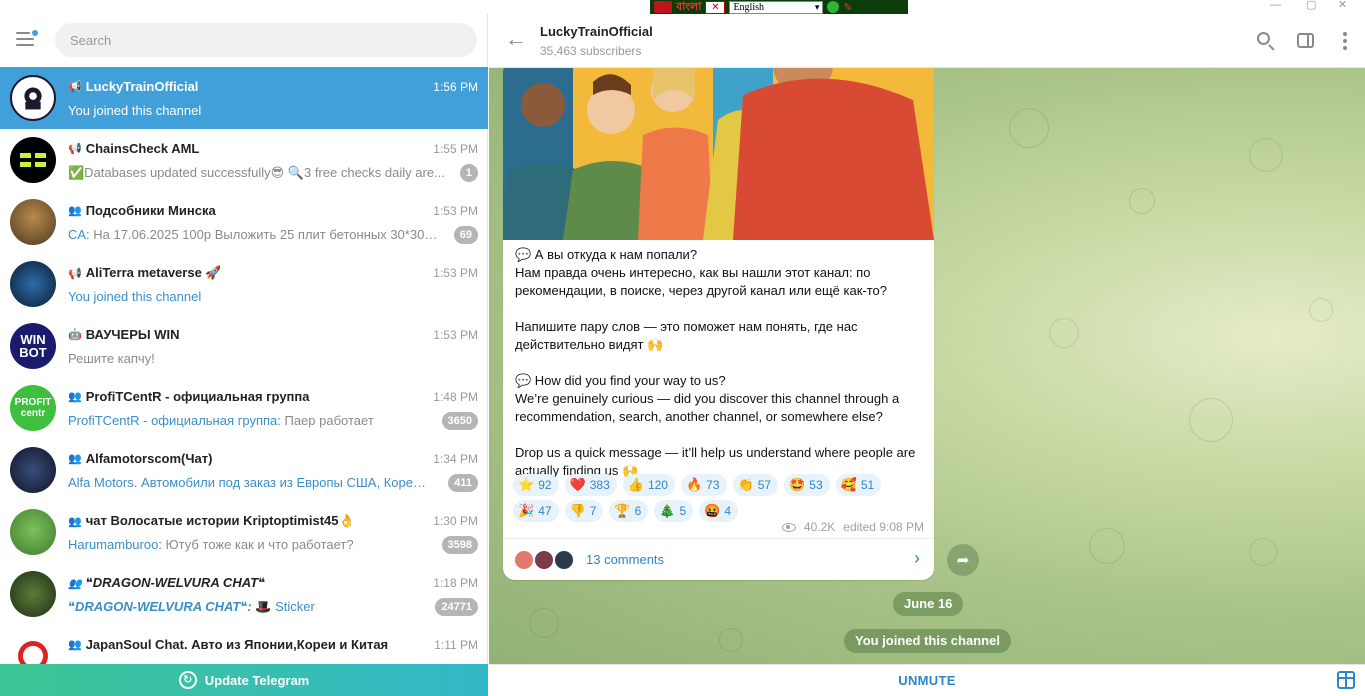  Describe the element at coordinates (167, 582) in the screenshot. I see `chat-title: 👥 ❝DRAGON-WELVURA CHAT❝` at that location.